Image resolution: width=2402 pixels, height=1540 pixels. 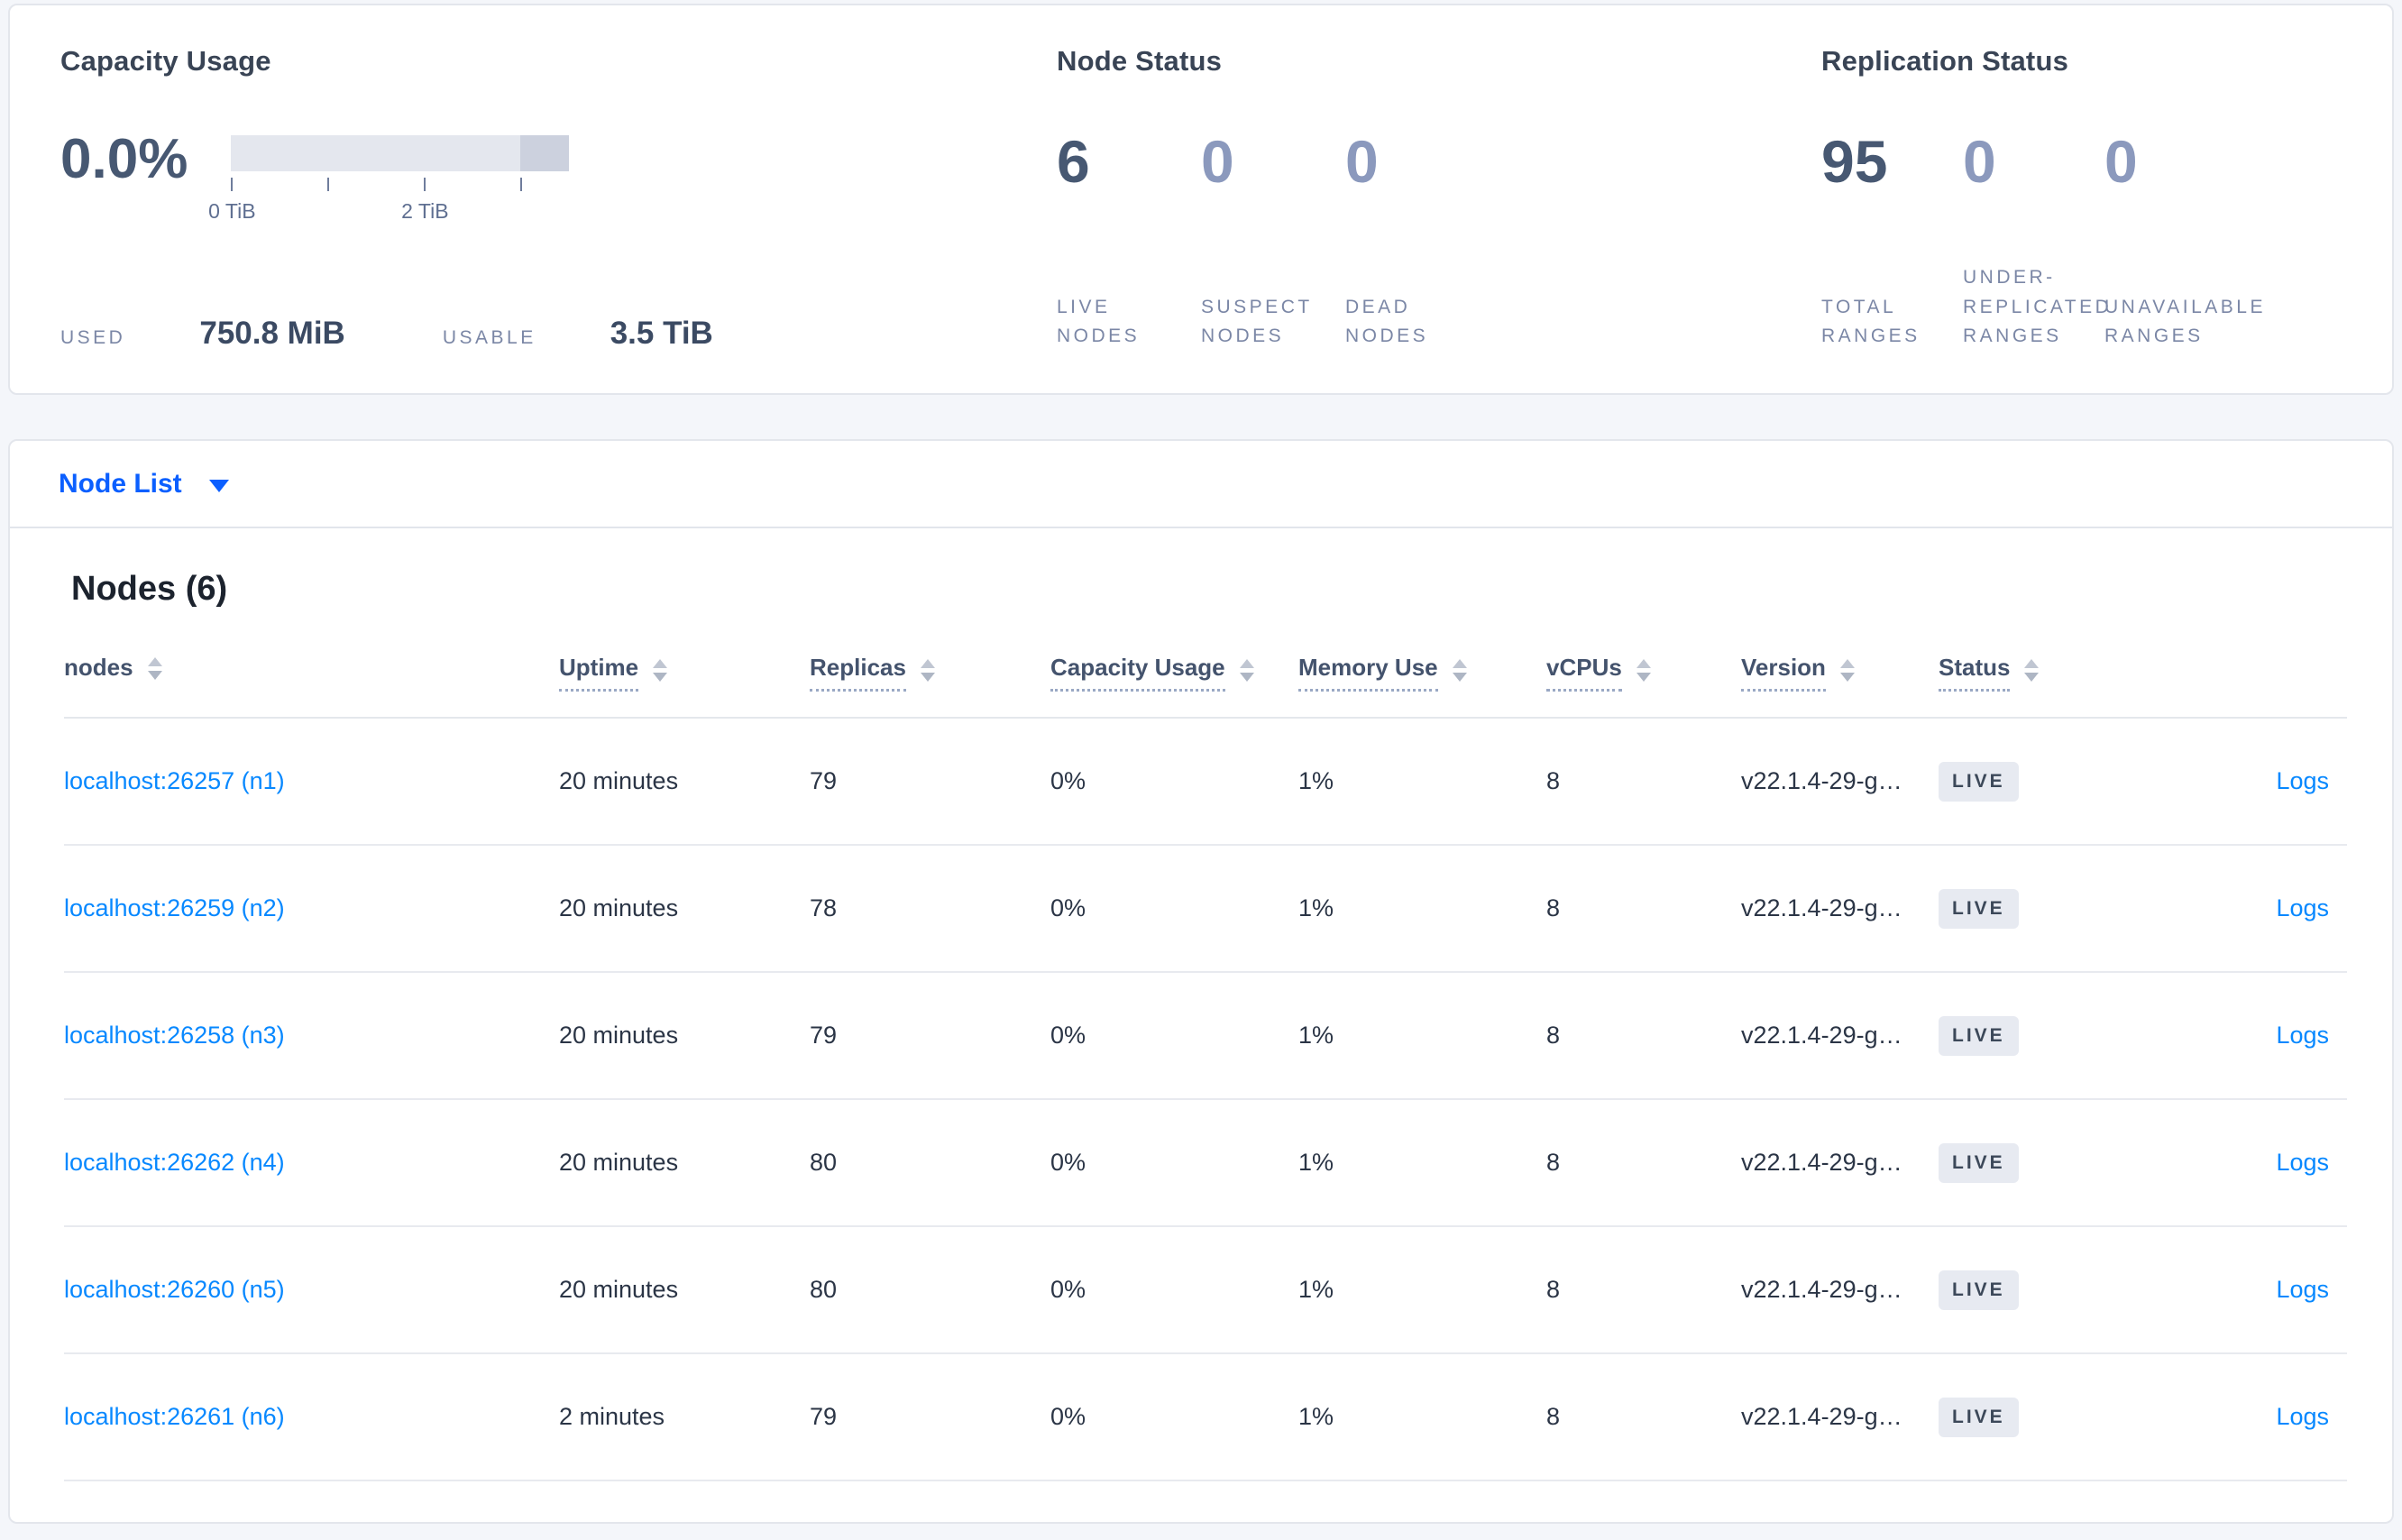 What do you see at coordinates (174, 907) in the screenshot?
I see `node-link: localhost:26259 (n2)` at bounding box center [174, 907].